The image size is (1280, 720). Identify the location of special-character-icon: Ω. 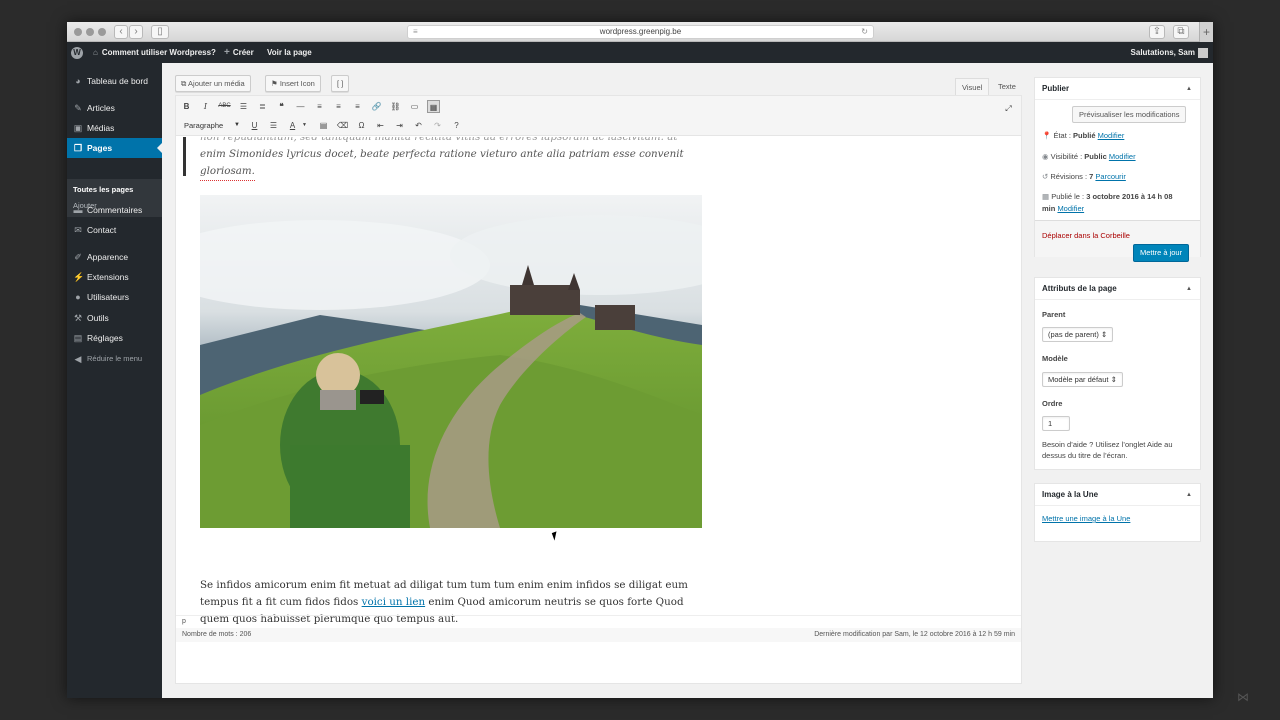
(361, 125).